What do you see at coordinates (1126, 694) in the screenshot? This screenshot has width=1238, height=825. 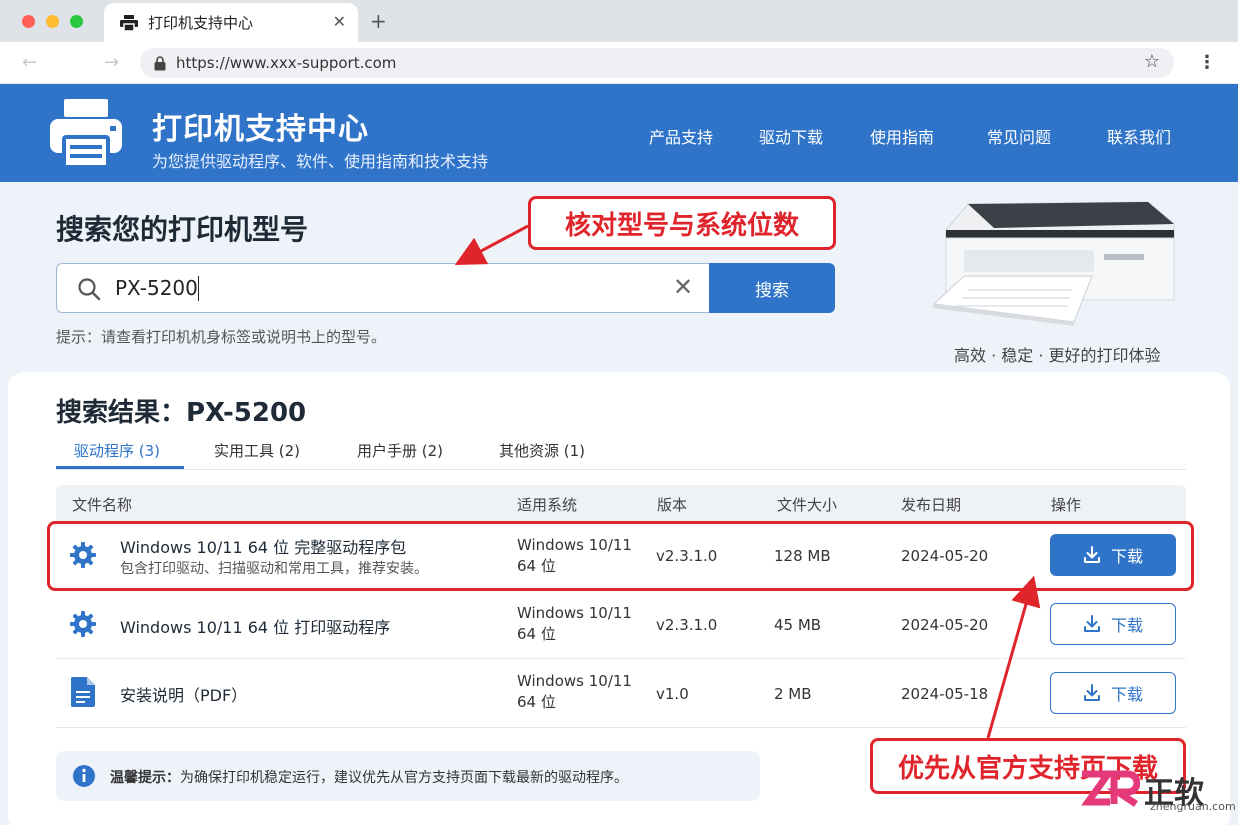 I see `row-3-download-label: 下载` at bounding box center [1126, 694].